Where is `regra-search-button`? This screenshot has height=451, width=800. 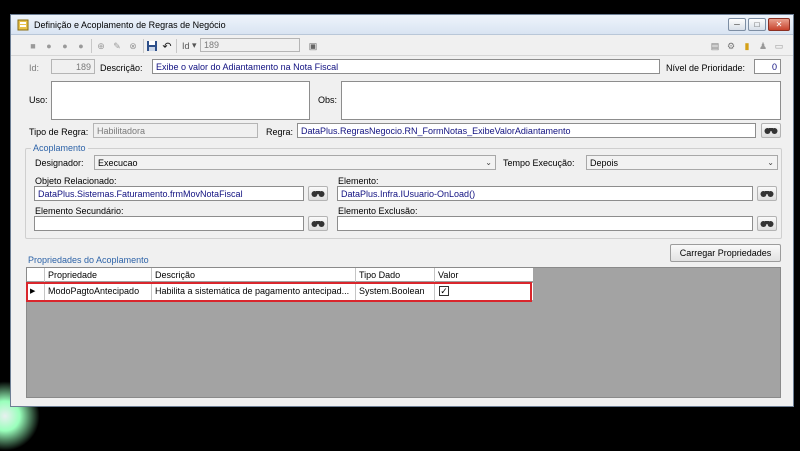
regra-search-button is located at coordinates (771, 130).